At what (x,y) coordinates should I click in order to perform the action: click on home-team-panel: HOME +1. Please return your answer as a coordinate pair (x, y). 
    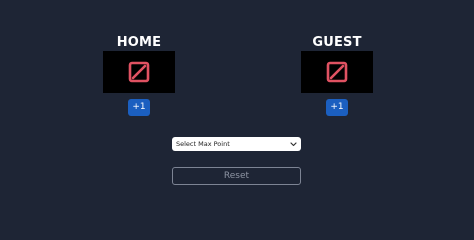
    Looking at the image, I should click on (139, 76).